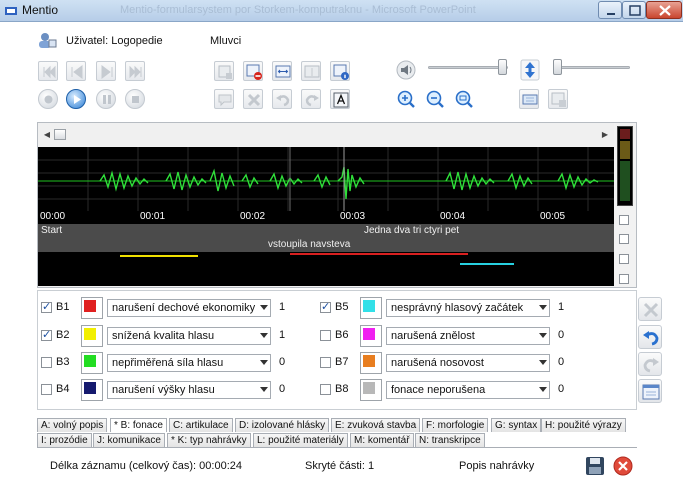 The image size is (683, 484). Describe the element at coordinates (209, 440) in the screenshot. I see `tab-k: * K: typ nahrávky` at that location.